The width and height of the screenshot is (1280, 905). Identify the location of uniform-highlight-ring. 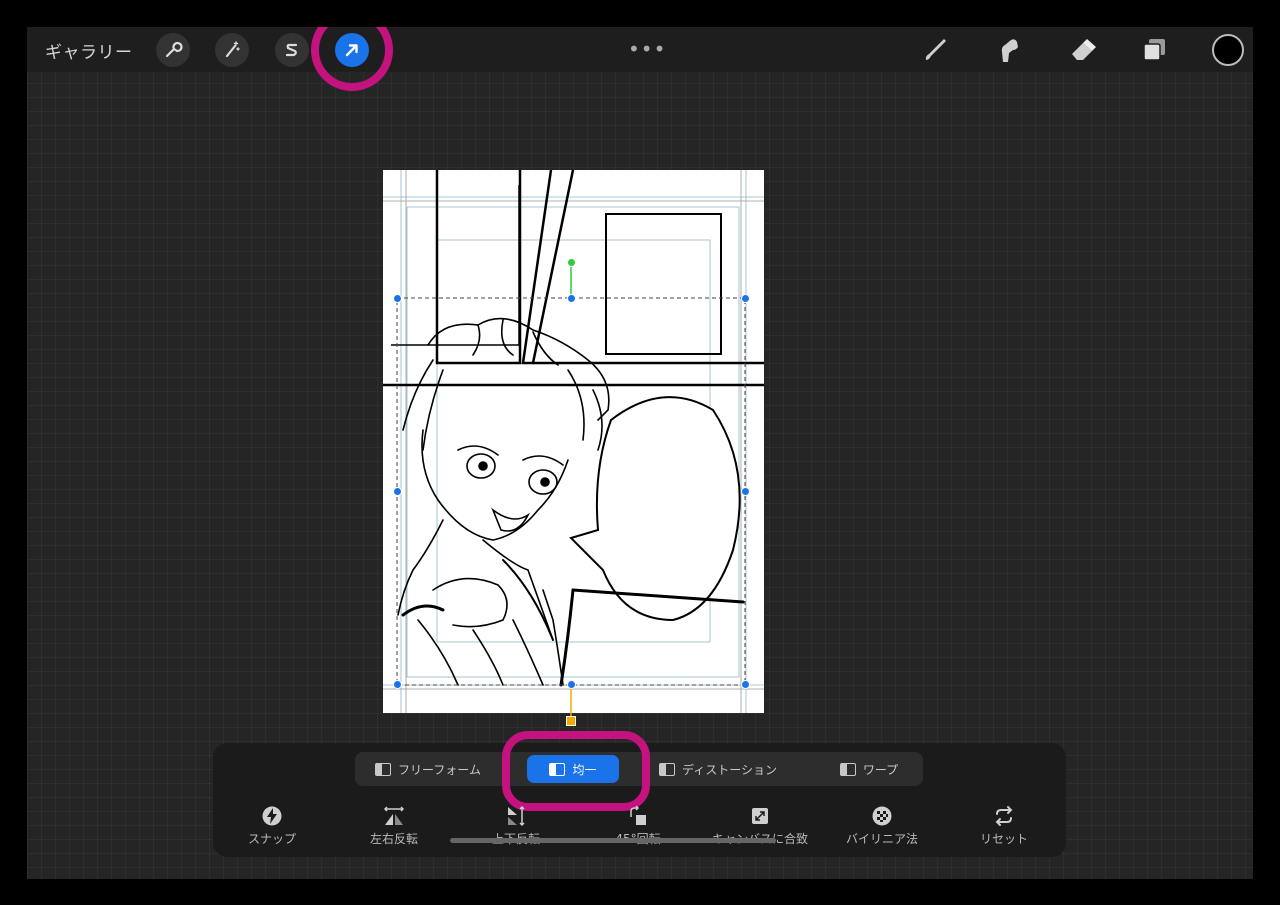
(576, 771).